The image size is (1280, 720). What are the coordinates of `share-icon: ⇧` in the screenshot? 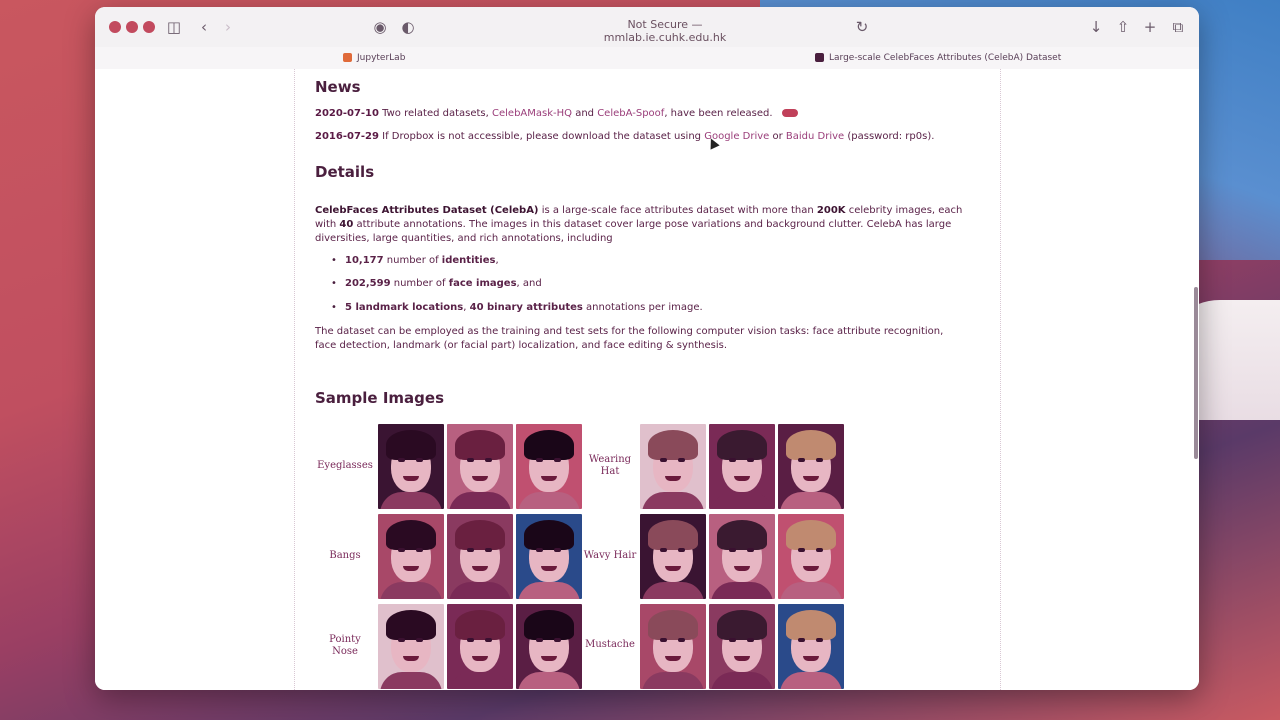 It's located at (1123, 27).